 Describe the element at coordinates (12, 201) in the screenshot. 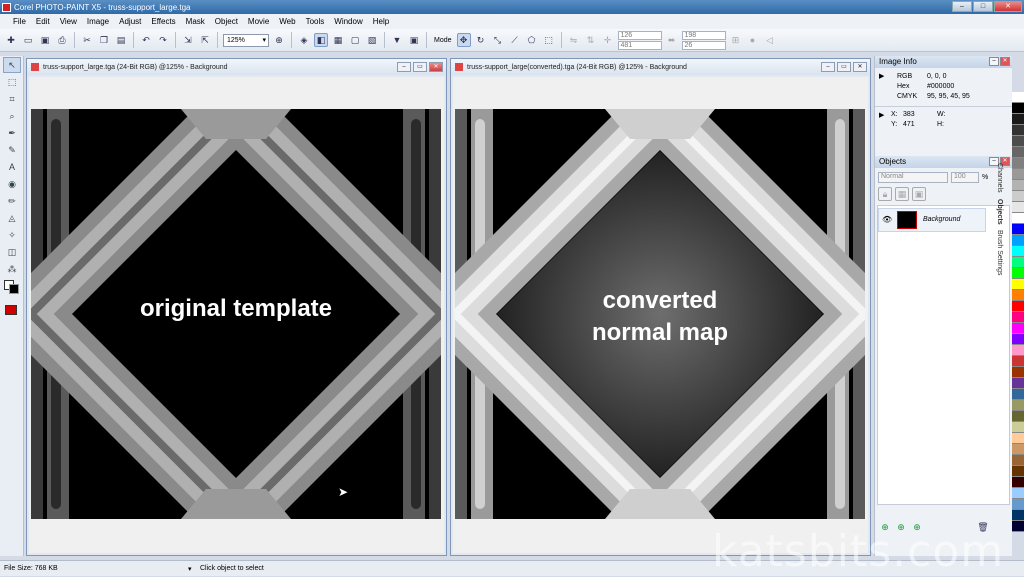

I see `brush-tool-icon: ✏` at that location.